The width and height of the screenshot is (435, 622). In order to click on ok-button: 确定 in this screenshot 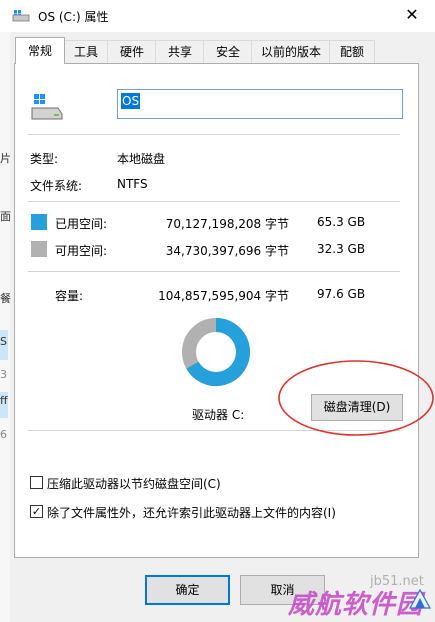, I will do `click(187, 590)`.